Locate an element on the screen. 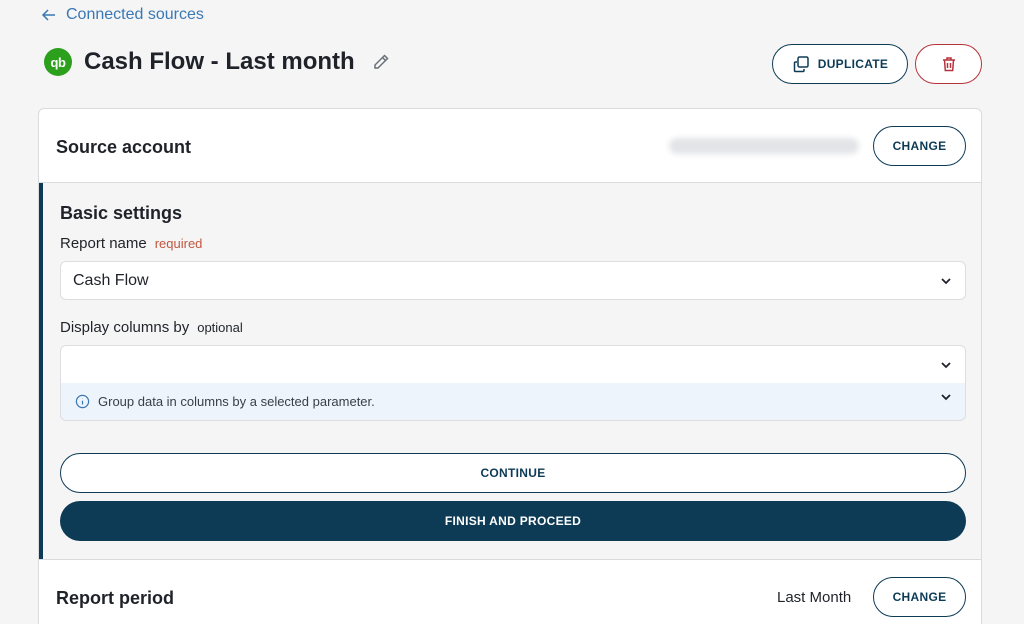 The image size is (1024, 624). finish-label: FINISH AND PROCEED is located at coordinates (513, 521).